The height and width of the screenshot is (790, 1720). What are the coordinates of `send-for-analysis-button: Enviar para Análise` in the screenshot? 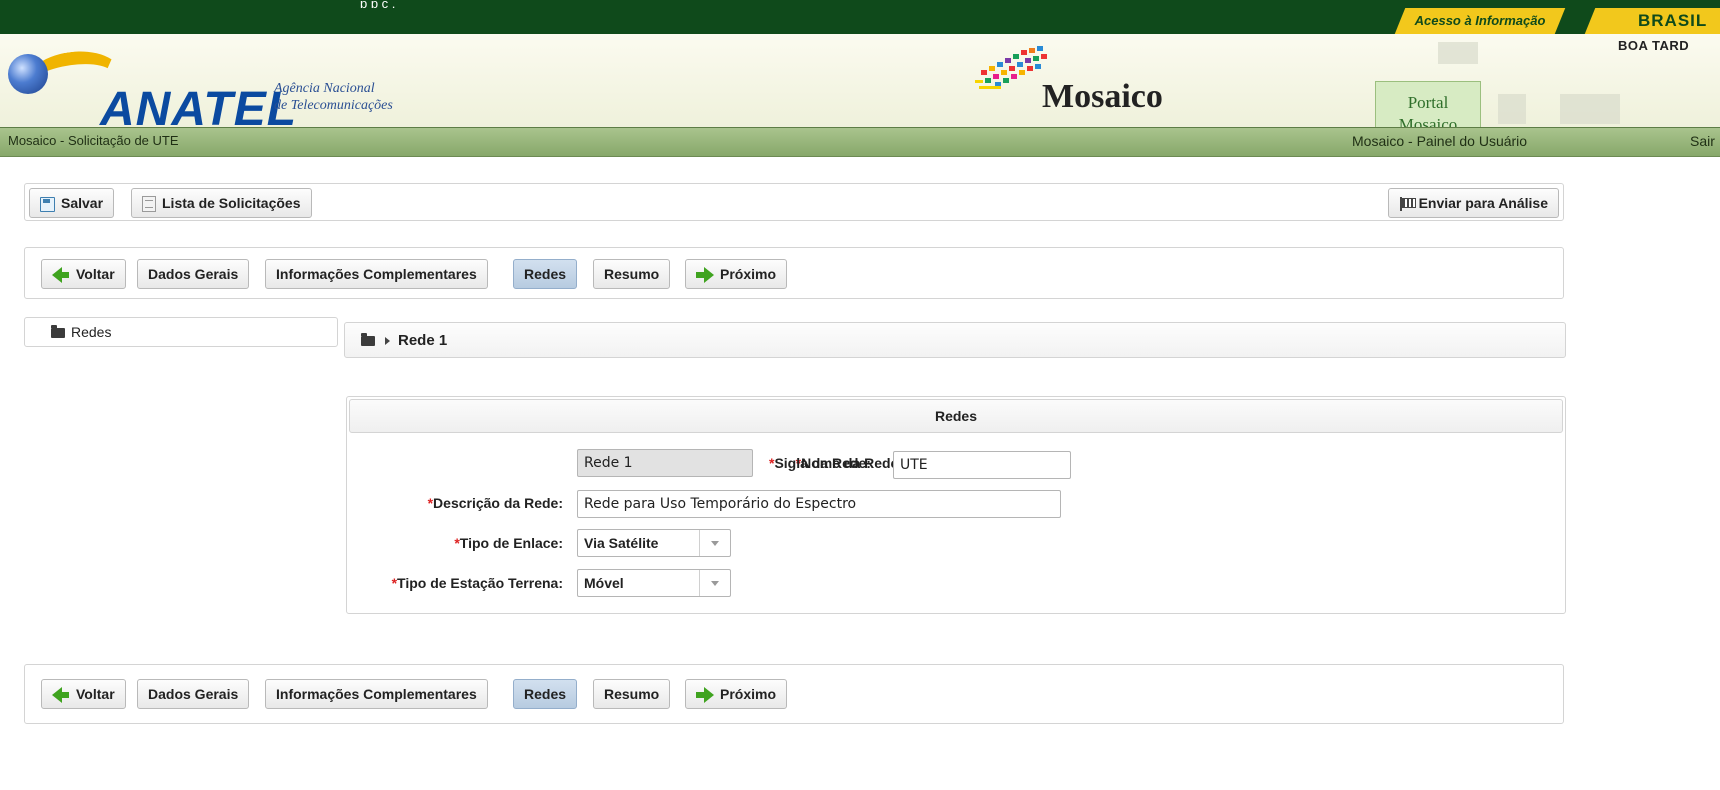 It's located at (1473, 203).